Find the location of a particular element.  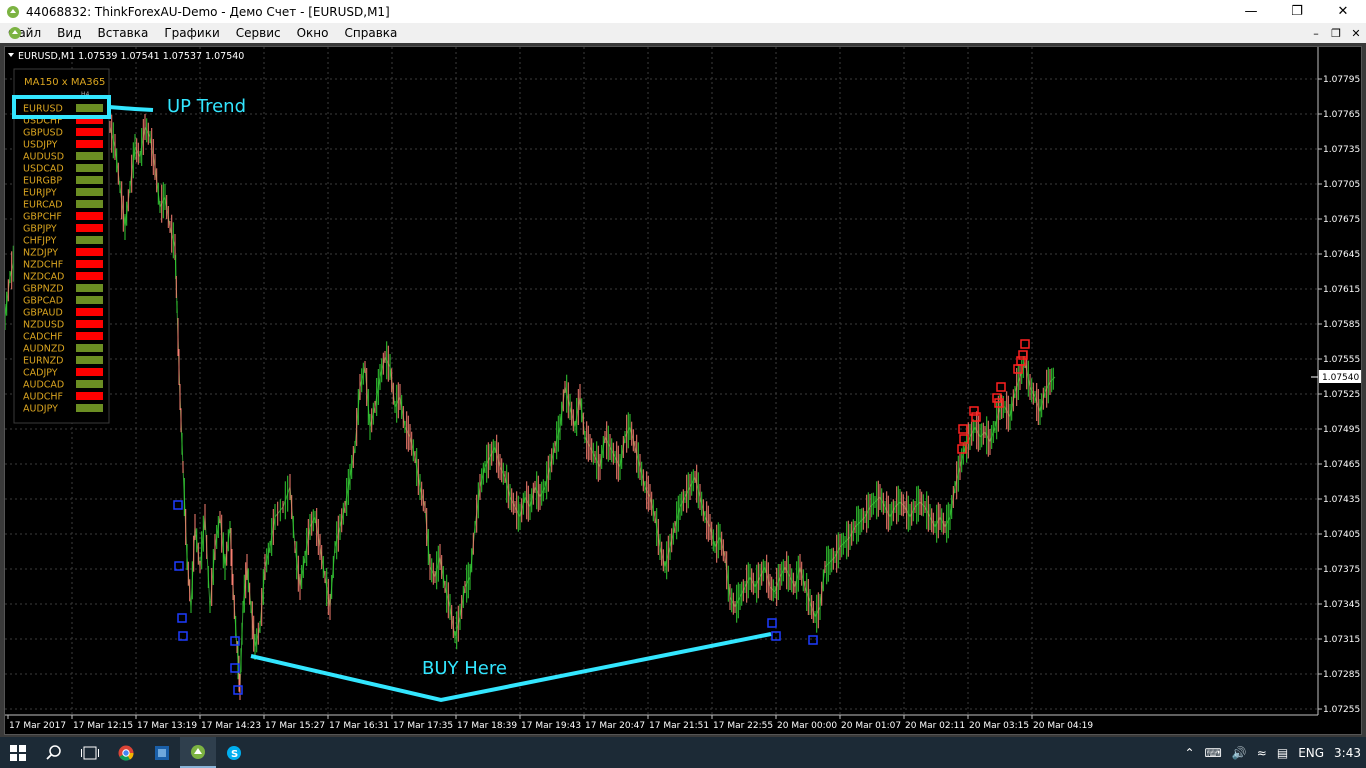

menu-tools: Сервис is located at coordinates (258, 33).